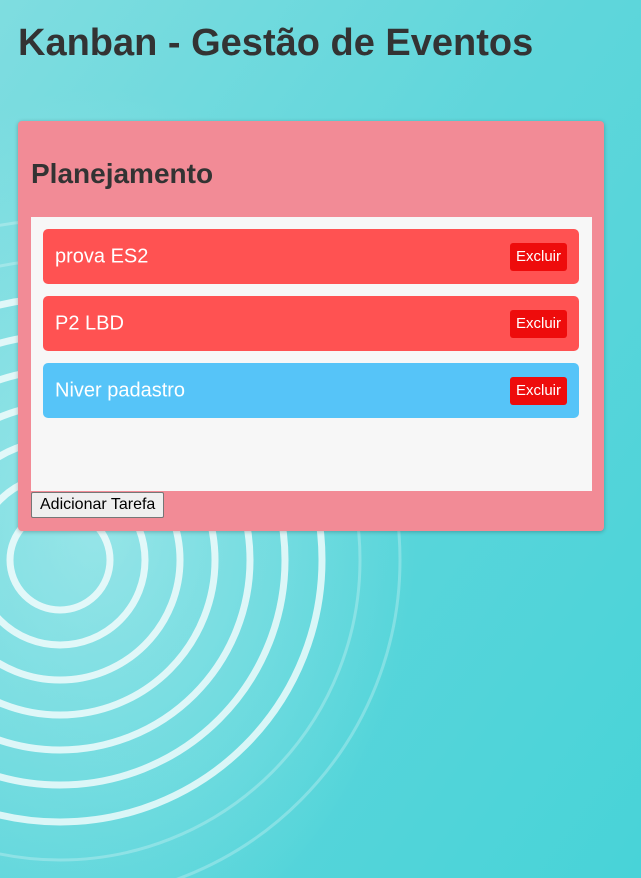 The image size is (641, 878). I want to click on task-label: Niver padastro, so click(120, 390).